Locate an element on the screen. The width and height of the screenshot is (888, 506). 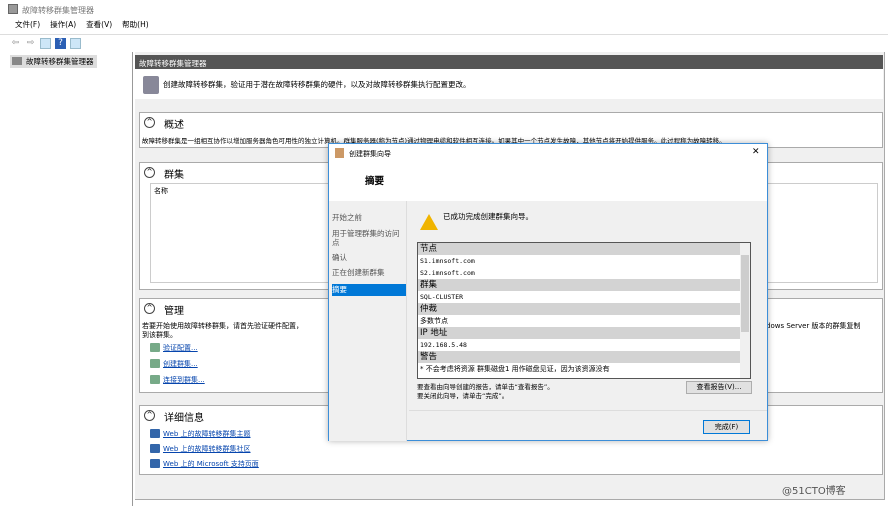
finish-button: 完成(F) is located at coordinates (726, 427).